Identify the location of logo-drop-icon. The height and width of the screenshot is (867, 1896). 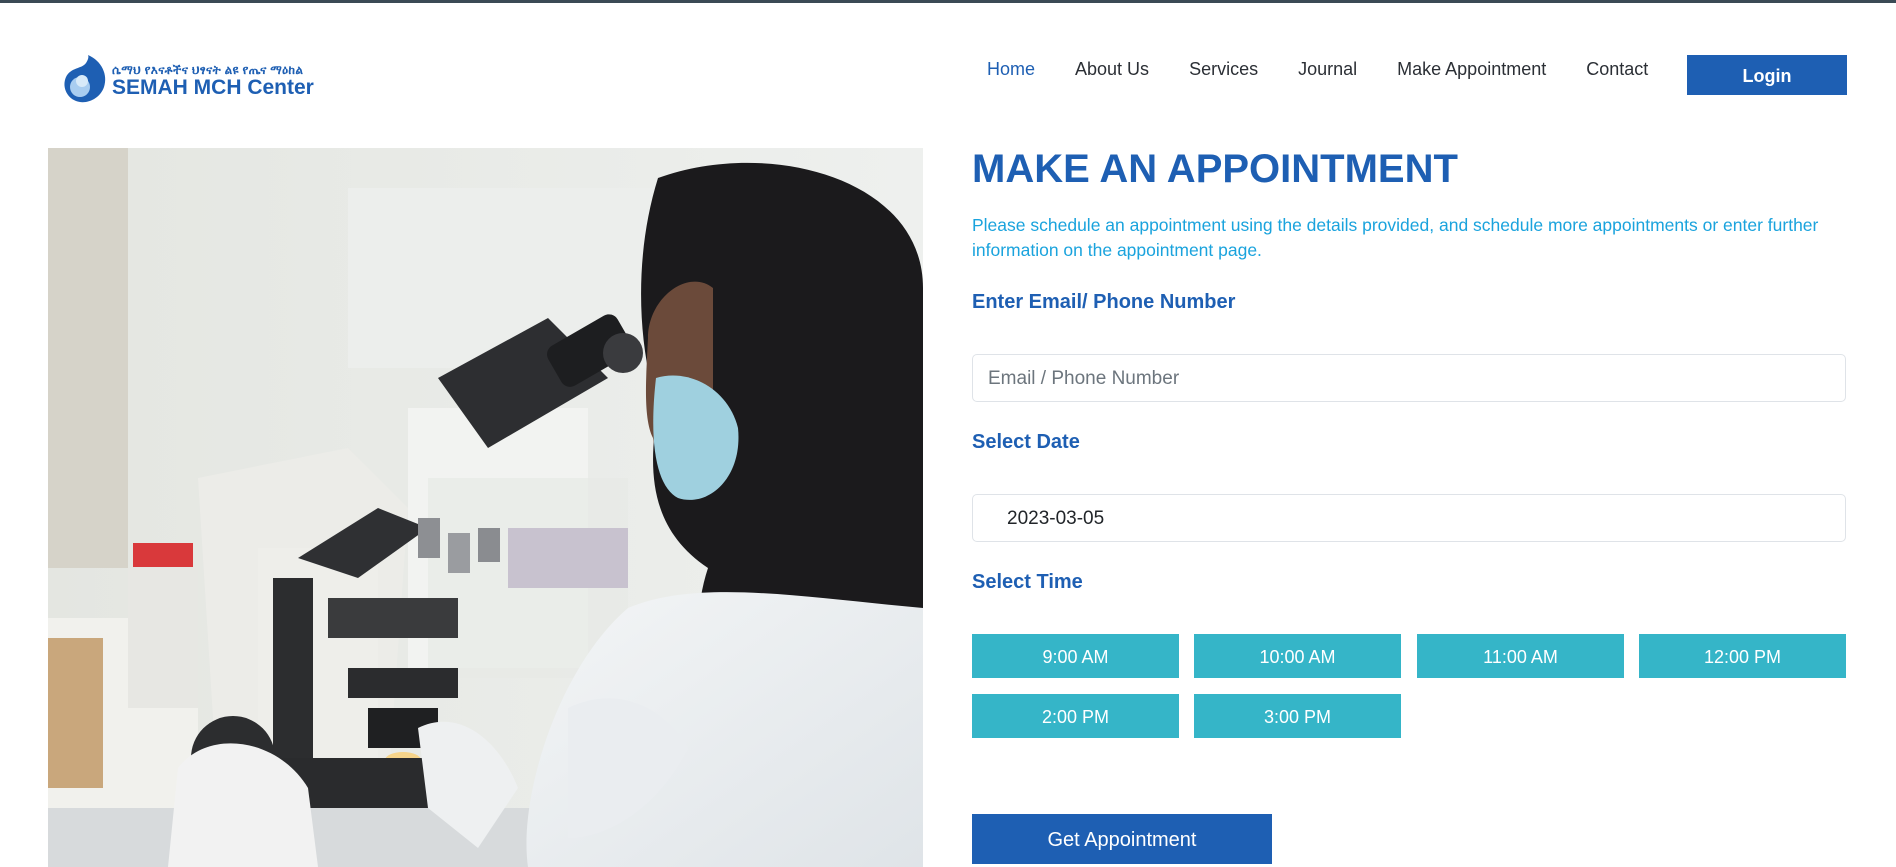
(85, 80).